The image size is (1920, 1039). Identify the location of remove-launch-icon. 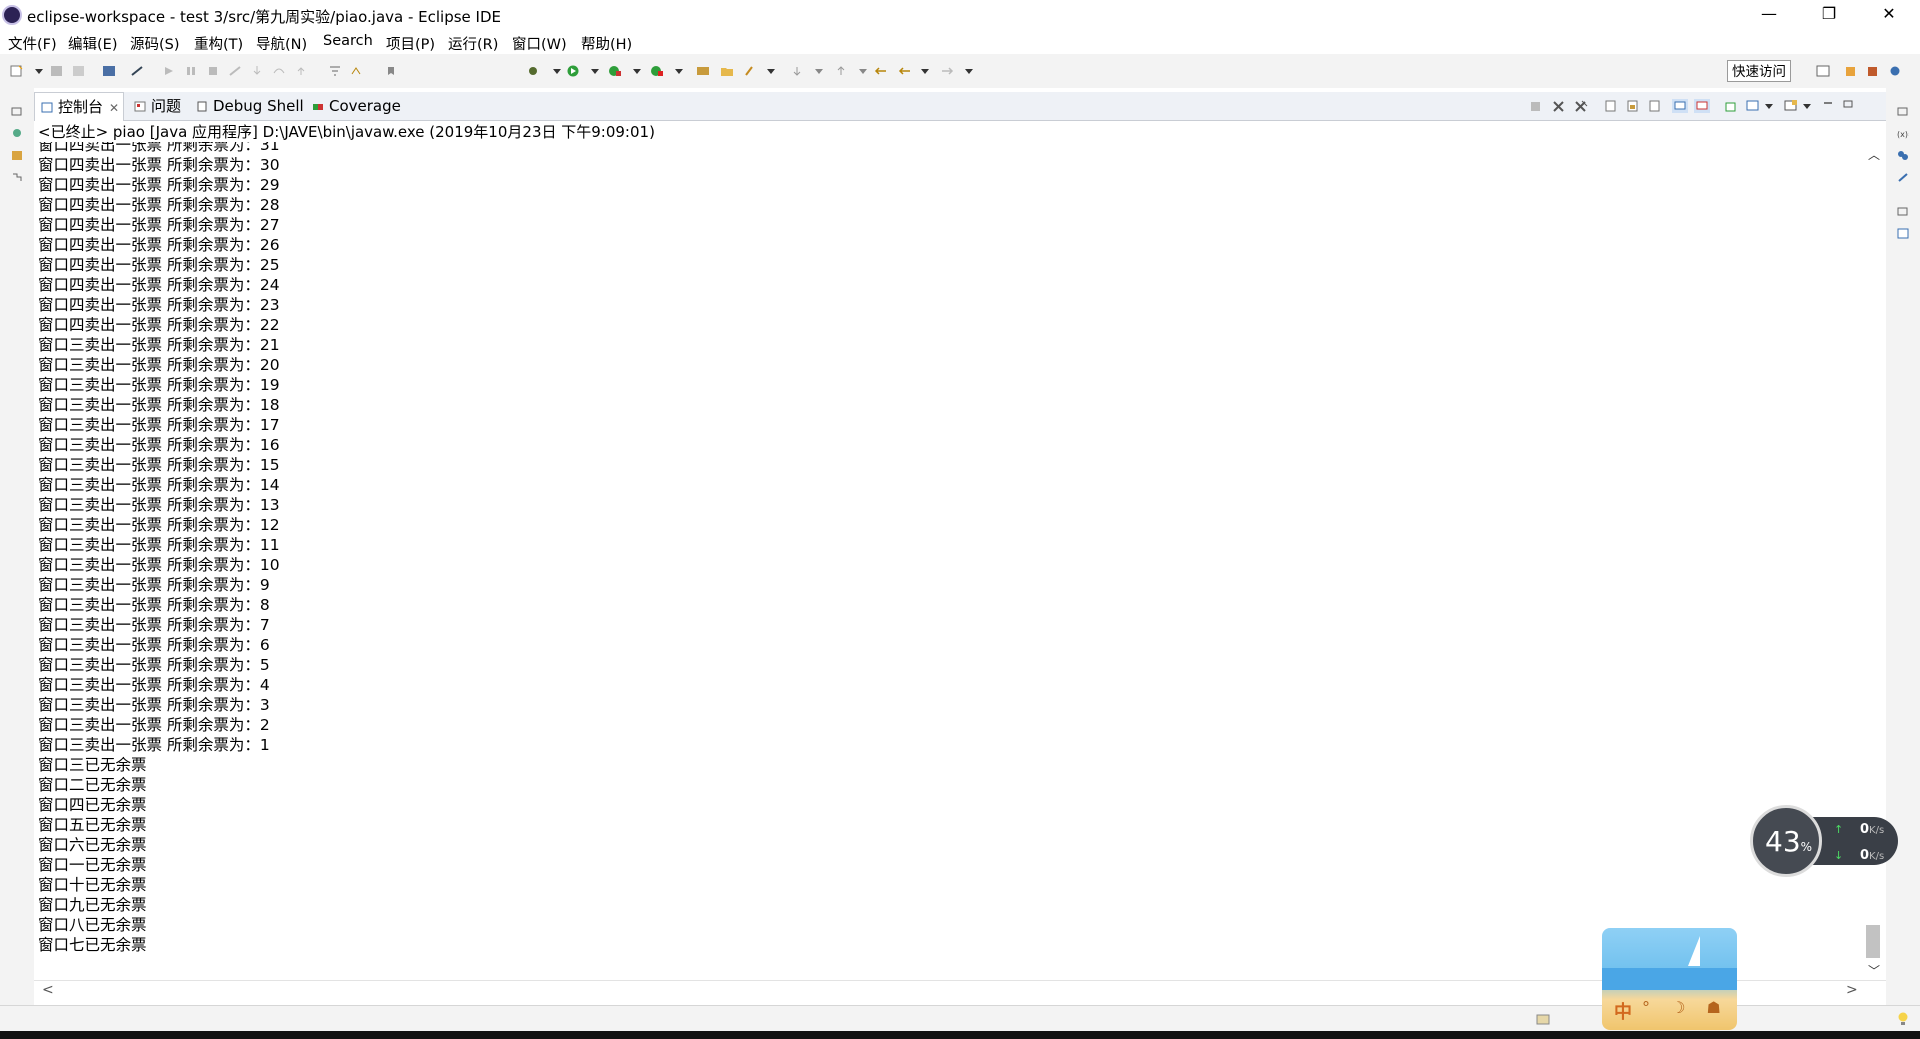
(1559, 106).